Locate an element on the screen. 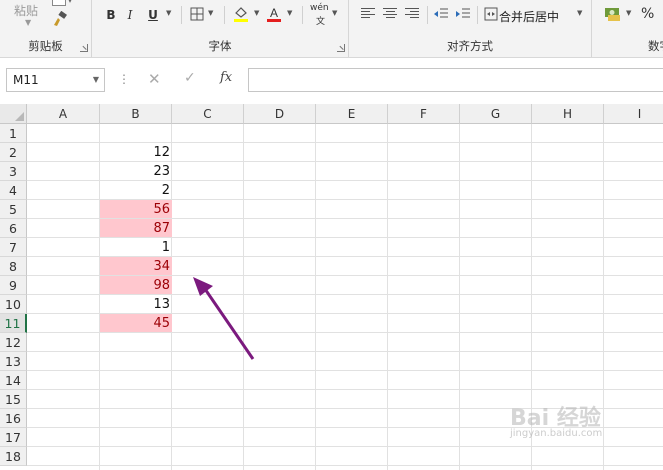 The width and height of the screenshot is (663, 470). alignment-group-label: 对齐方式 is located at coordinates (470, 46).